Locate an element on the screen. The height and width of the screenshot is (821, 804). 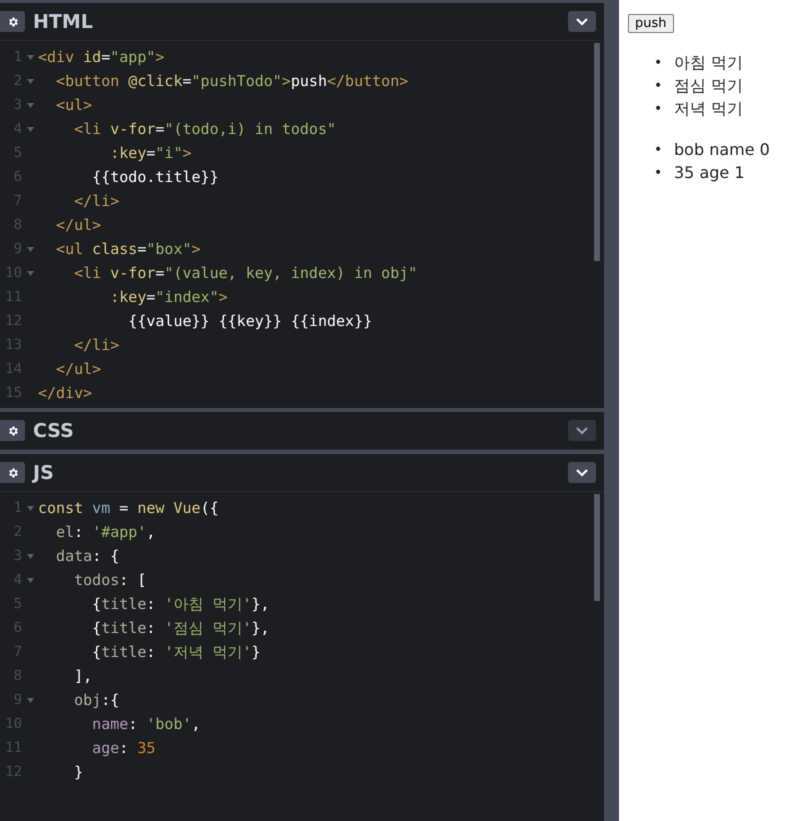
code-line: } is located at coordinates (78, 772).